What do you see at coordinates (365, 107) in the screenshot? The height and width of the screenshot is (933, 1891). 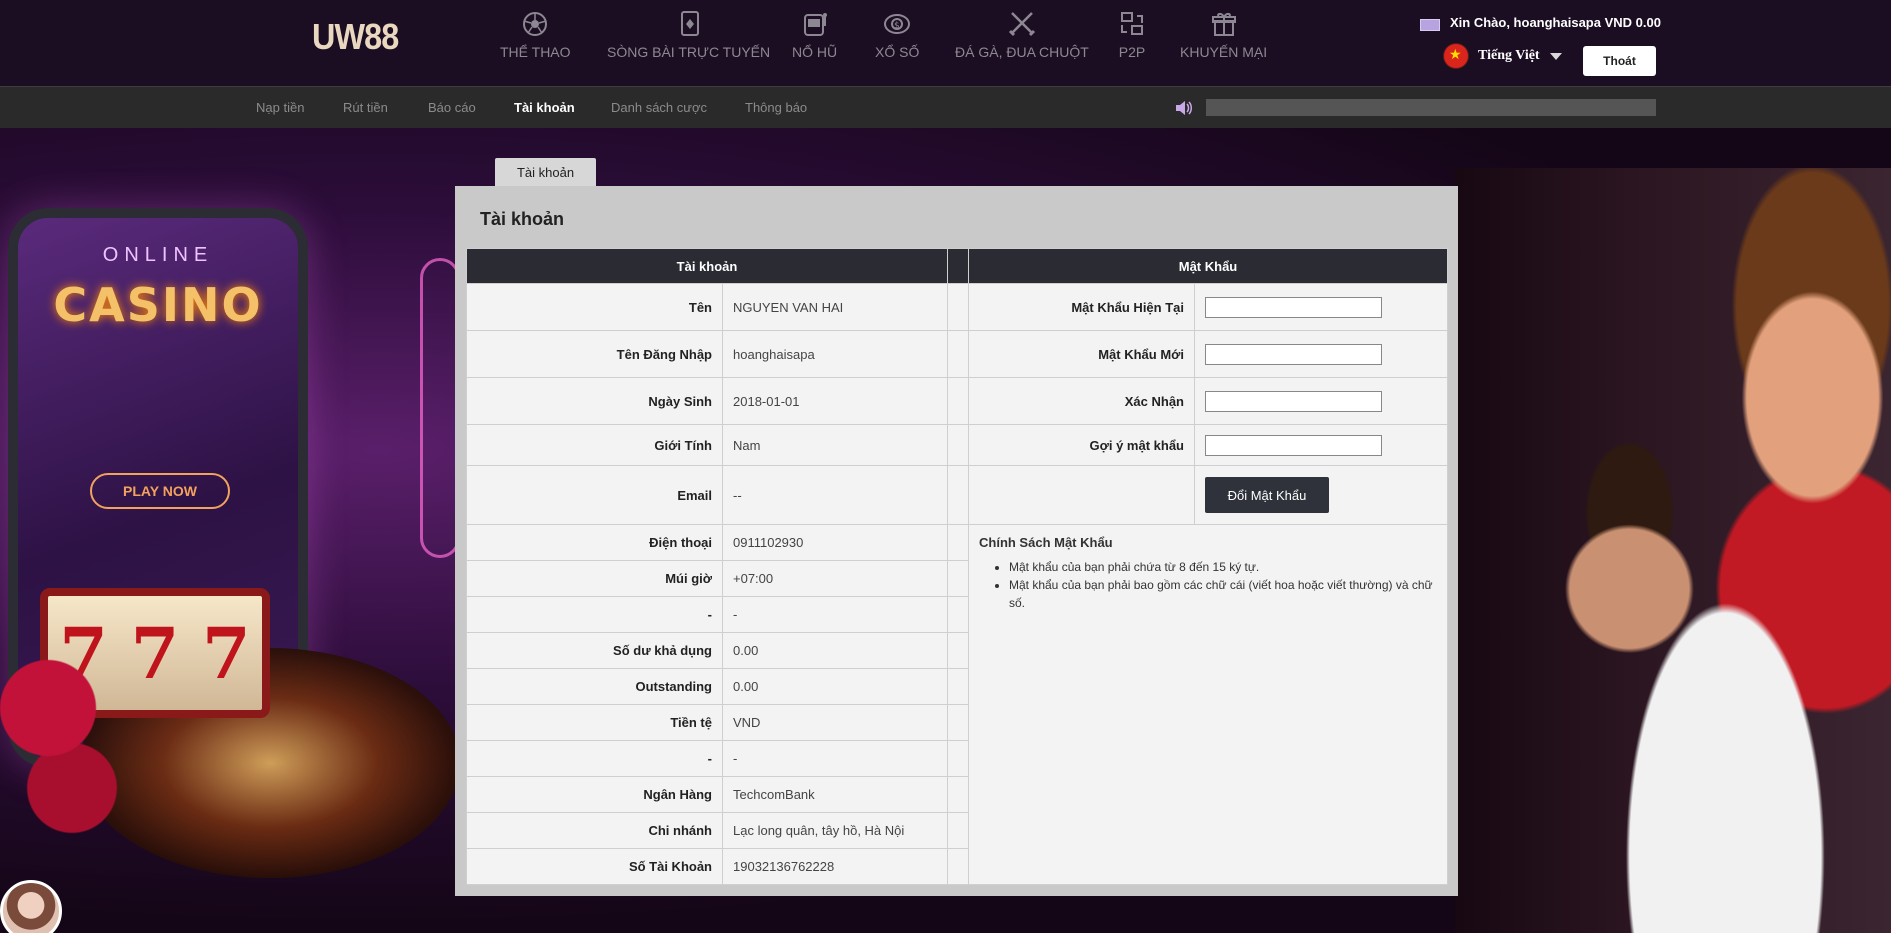 I see `subnav-item-rut-tien: Rút tiền` at bounding box center [365, 107].